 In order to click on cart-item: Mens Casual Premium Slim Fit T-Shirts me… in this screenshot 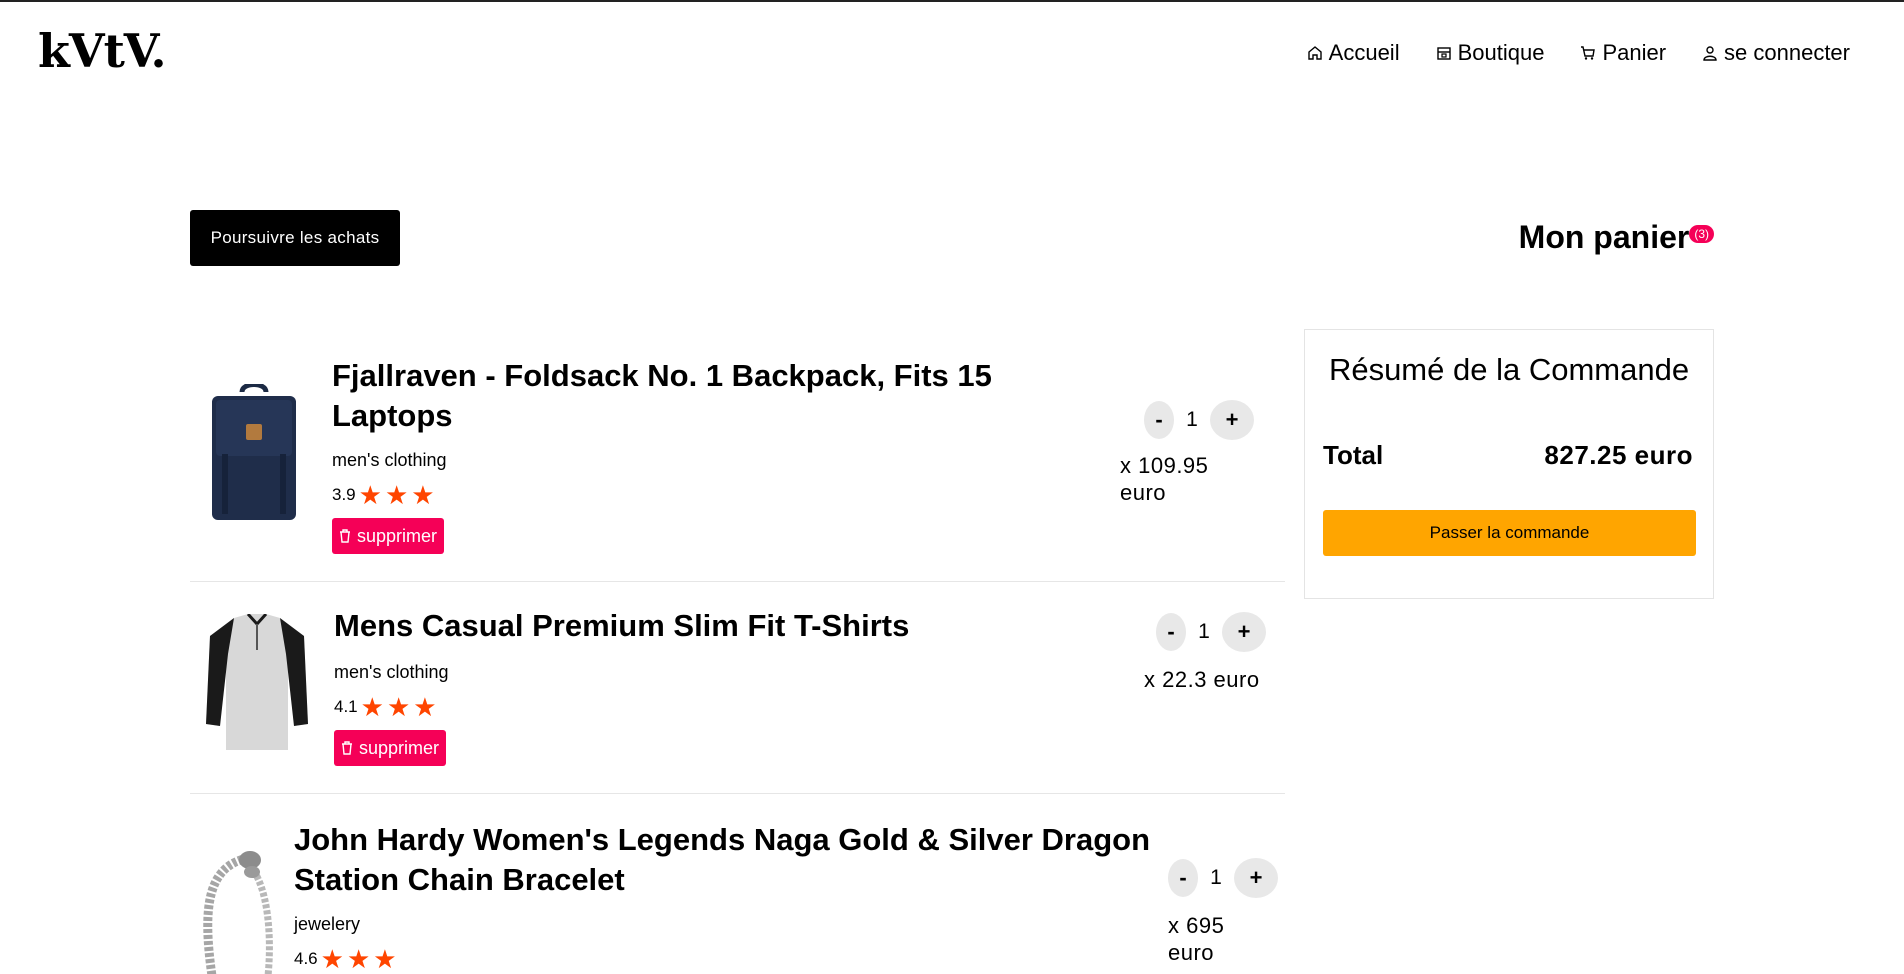, I will do `click(737, 688)`.